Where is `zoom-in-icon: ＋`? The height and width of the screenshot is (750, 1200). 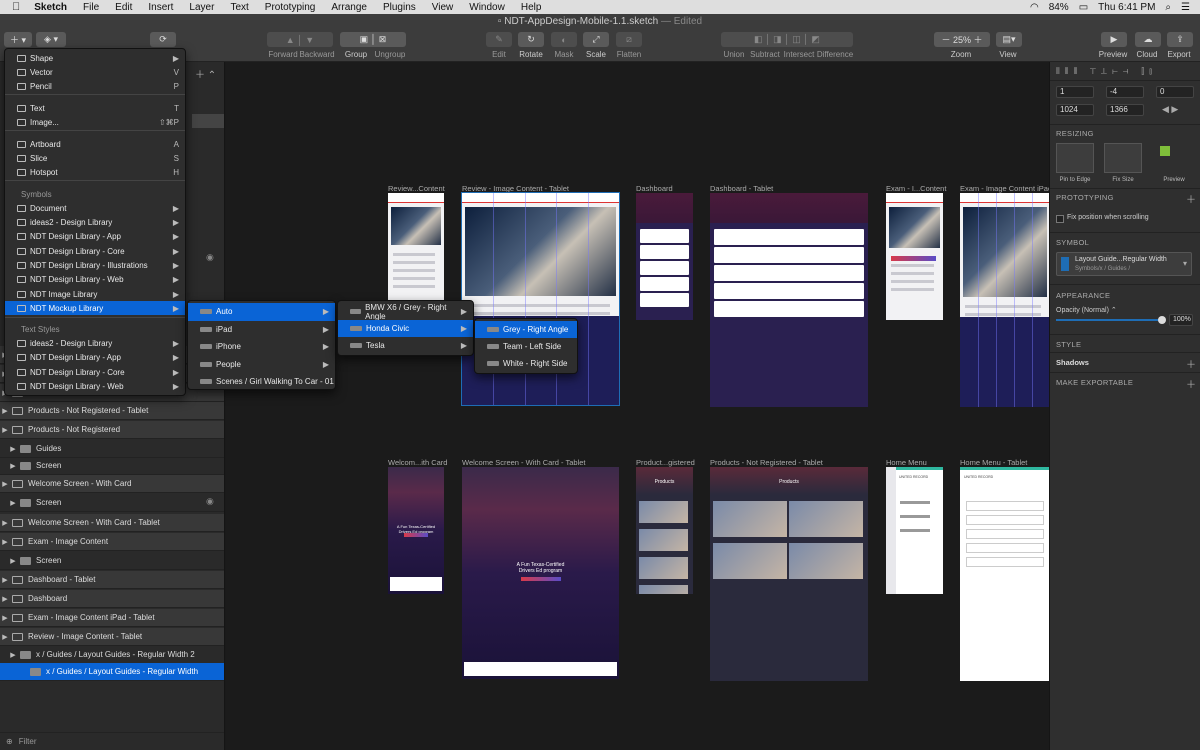 zoom-in-icon: ＋ is located at coordinates (977, 39).